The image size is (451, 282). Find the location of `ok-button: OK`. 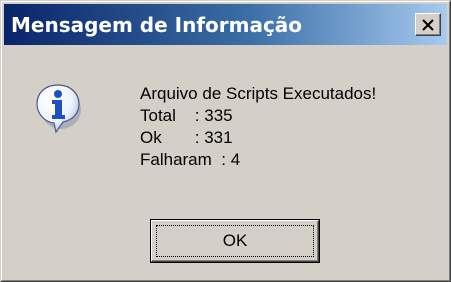

ok-button: OK is located at coordinates (235, 241).